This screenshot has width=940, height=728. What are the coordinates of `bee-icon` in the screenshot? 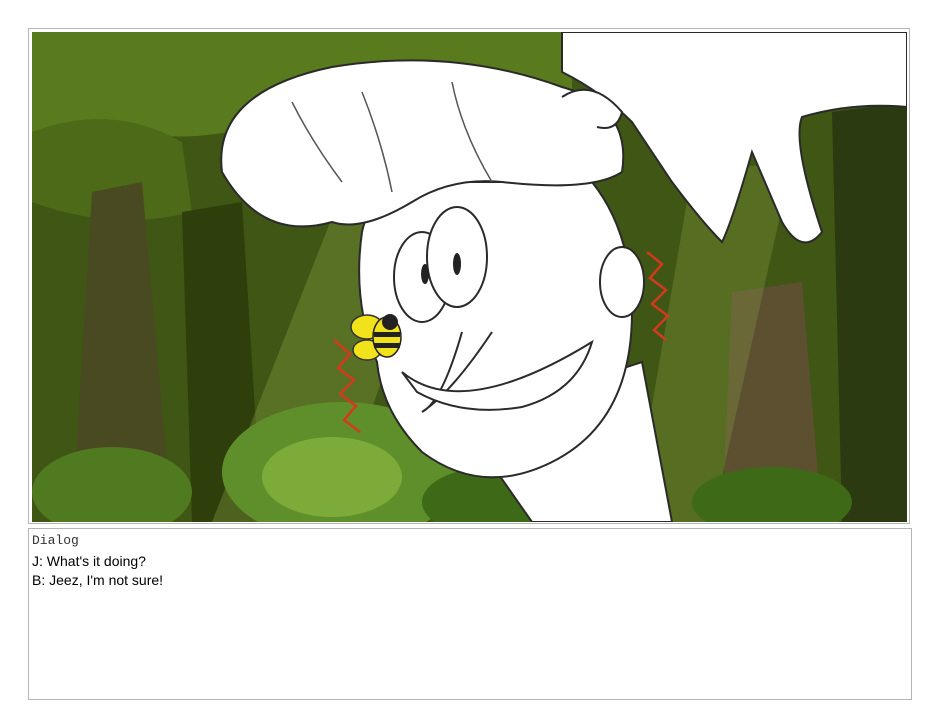 It's located at (376, 337).